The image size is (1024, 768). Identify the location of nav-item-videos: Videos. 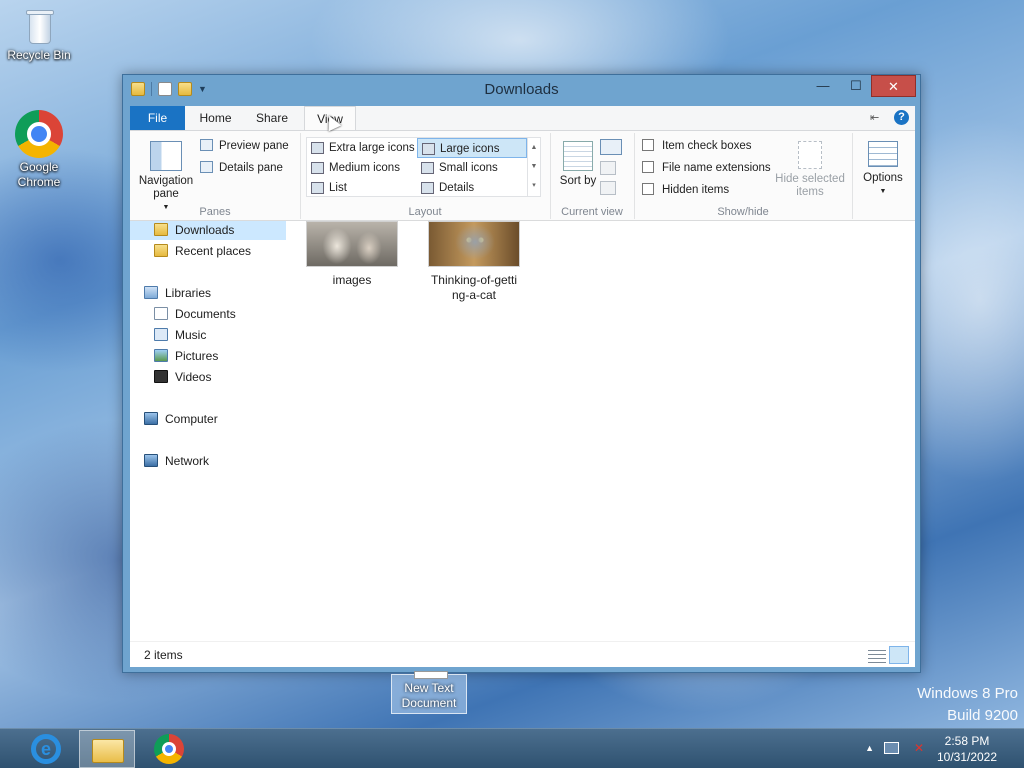
(182, 377).